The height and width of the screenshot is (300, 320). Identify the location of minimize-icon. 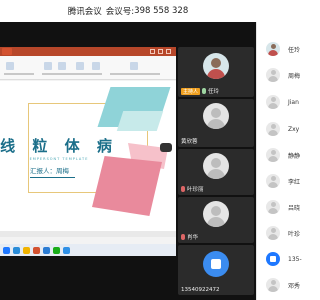
(152, 51).